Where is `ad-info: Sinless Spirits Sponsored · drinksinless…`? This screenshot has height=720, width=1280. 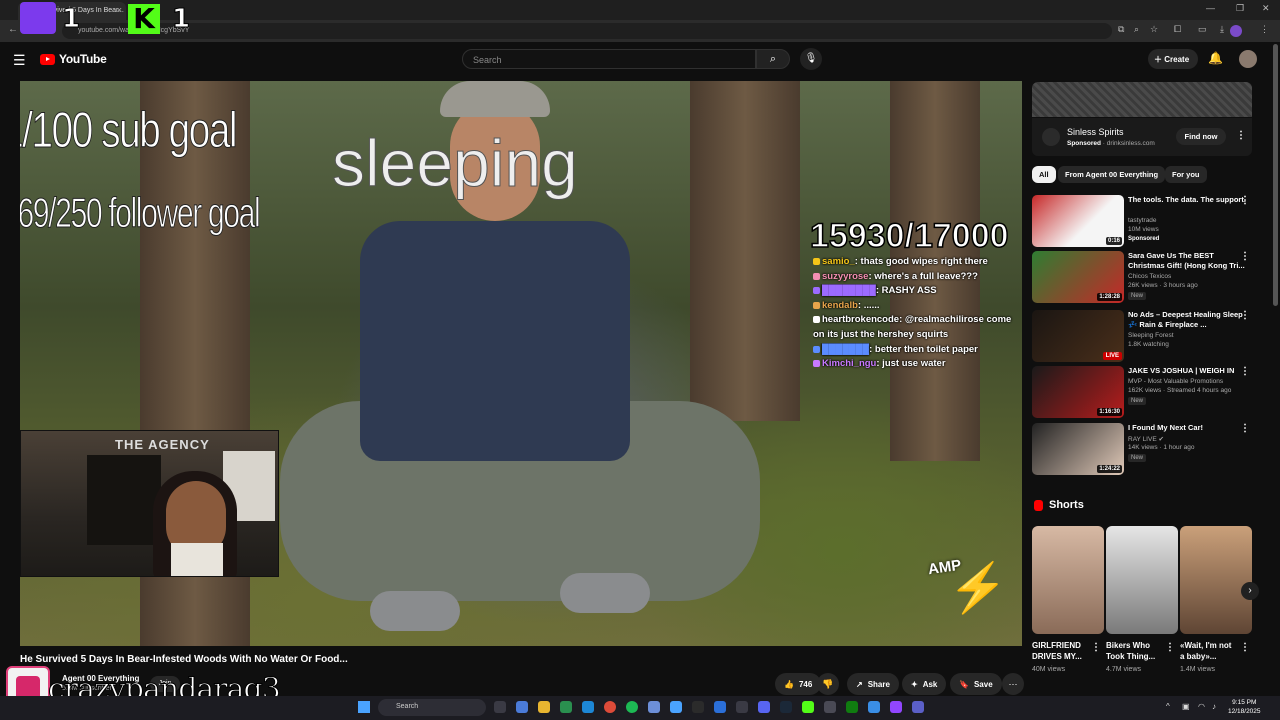 ad-info: Sinless Spirits Sponsored · drinksinless… is located at coordinates (1142, 137).